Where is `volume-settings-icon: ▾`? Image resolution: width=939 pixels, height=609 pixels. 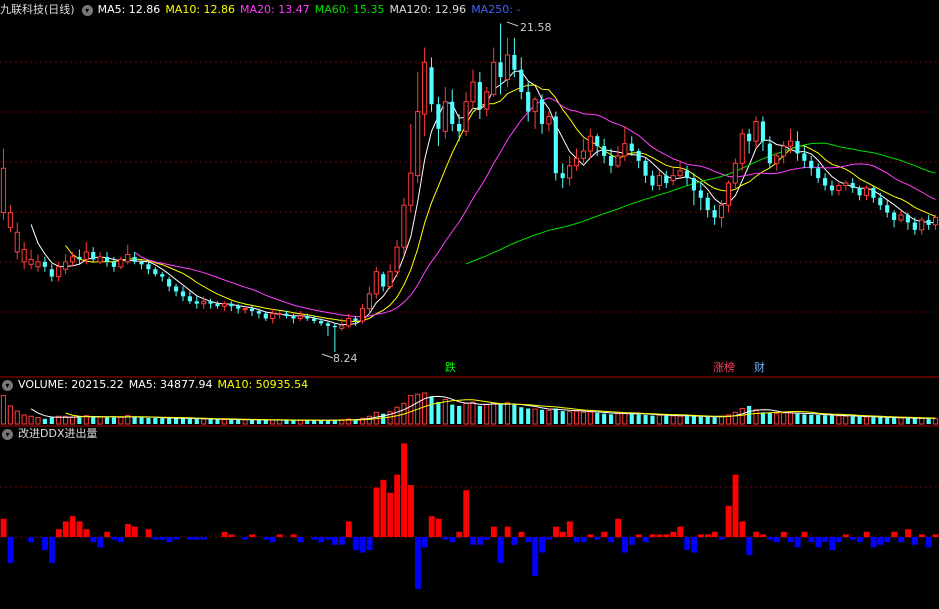
volume-settings-icon: ▾ is located at coordinates (7, 385).